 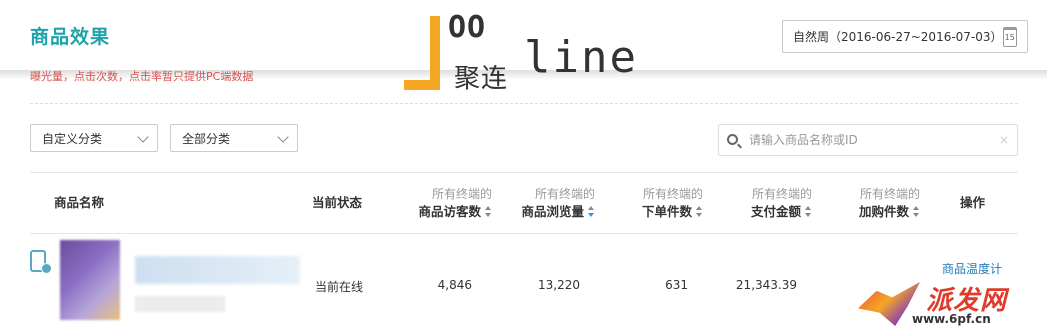 I want to click on product-search: ×, so click(x=868, y=140).